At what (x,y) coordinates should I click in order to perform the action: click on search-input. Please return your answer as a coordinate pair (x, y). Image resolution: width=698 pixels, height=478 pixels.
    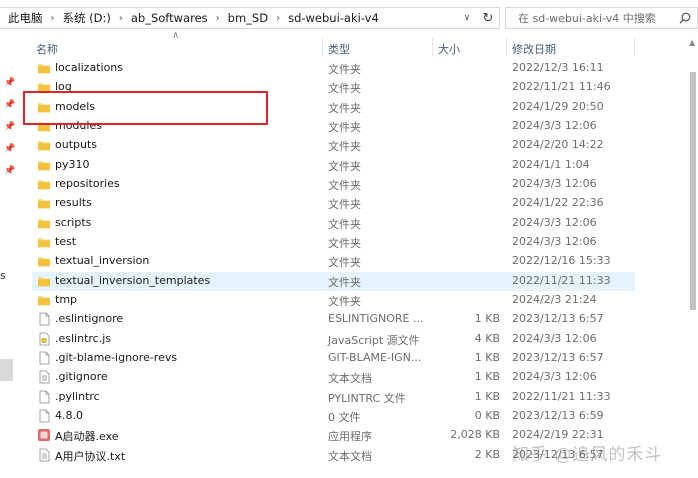
    Looking at the image, I should click on (598, 18).